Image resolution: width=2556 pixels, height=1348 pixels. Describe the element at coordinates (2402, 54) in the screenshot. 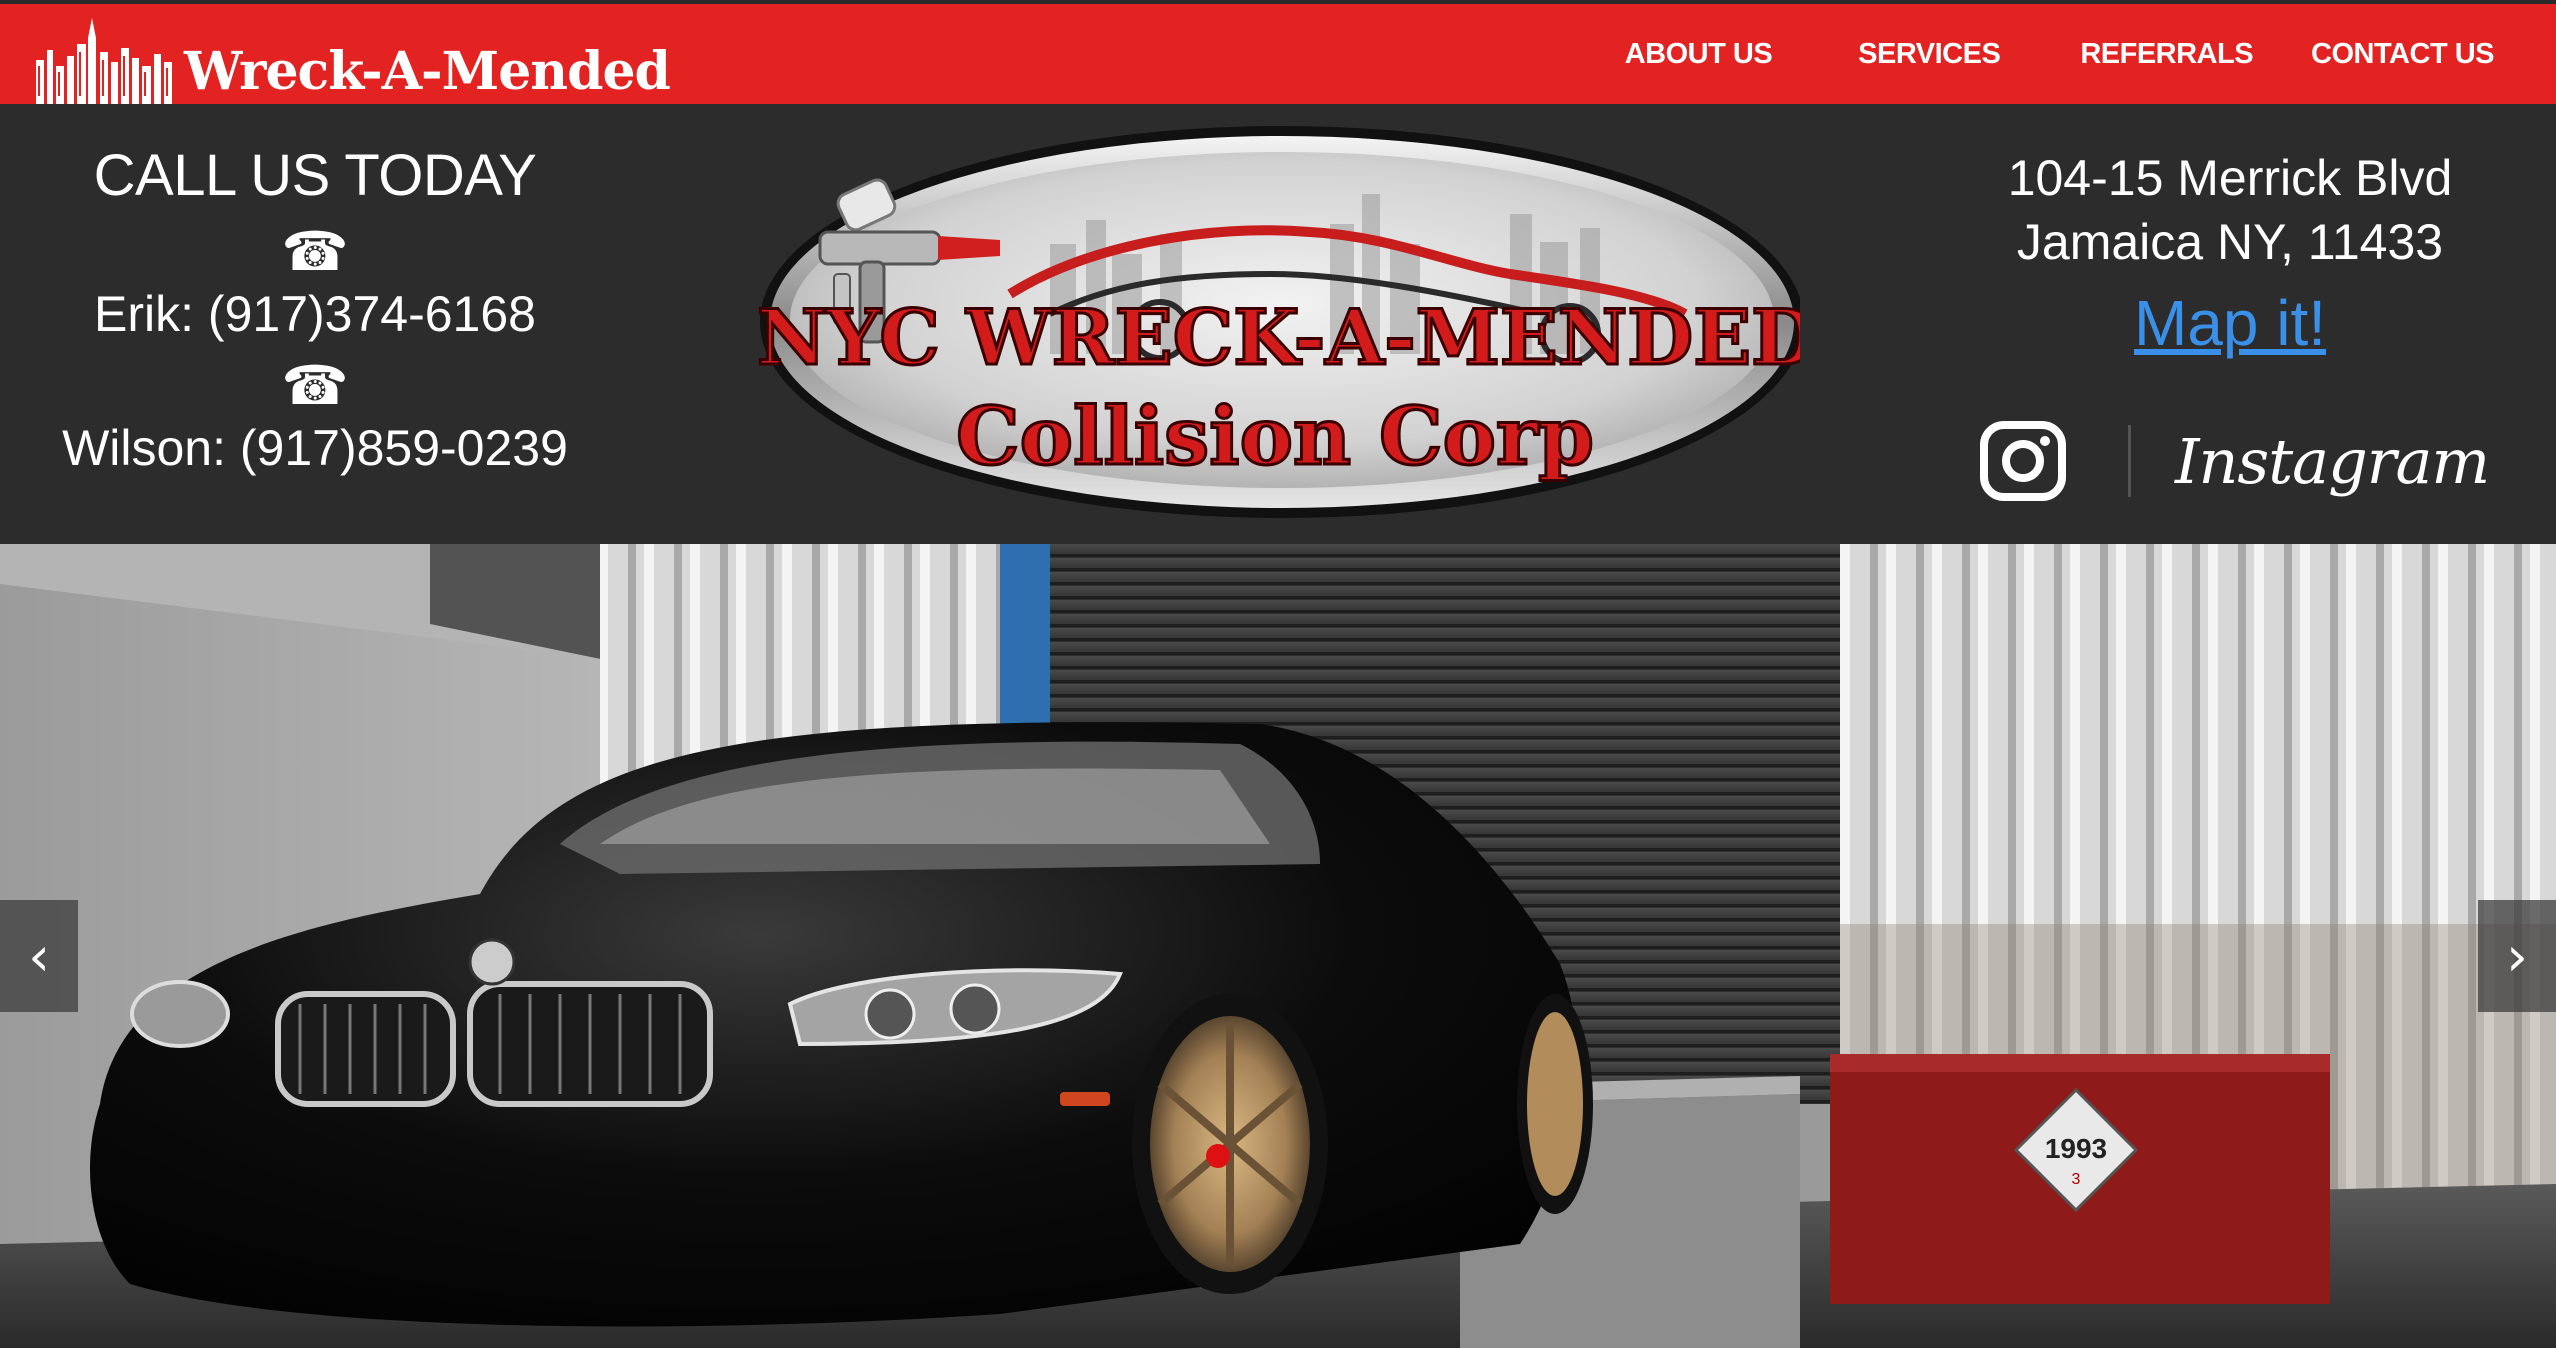

I see `nav-contact-us: CONTACT US` at that location.